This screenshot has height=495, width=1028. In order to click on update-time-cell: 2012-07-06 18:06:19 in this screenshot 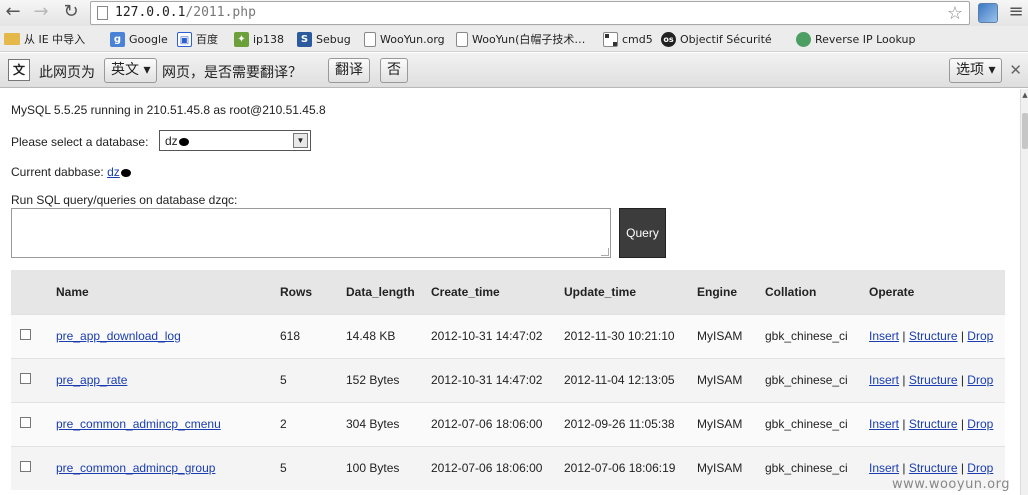, I will do `click(626, 467)`.